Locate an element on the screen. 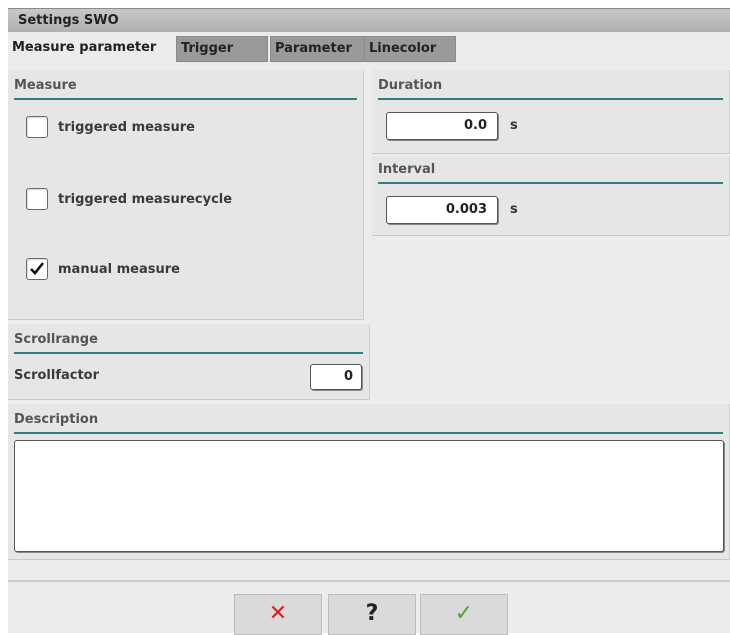 The width and height of the screenshot is (730, 635). interval-unit: s is located at coordinates (514, 209).